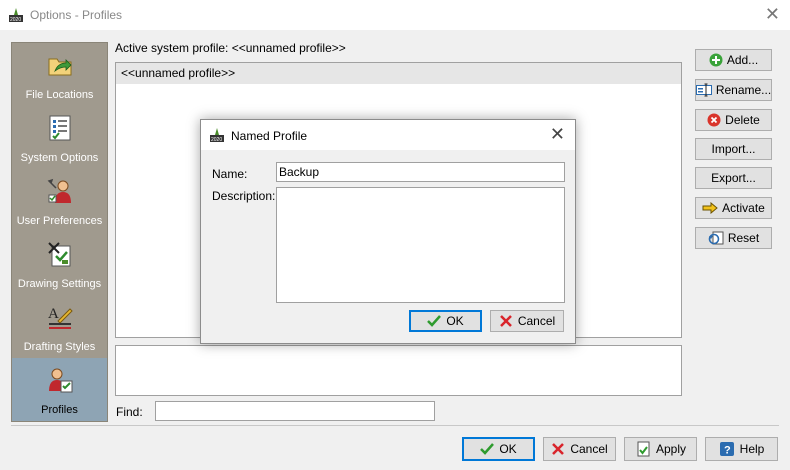  Describe the element at coordinates (772, 14) in the screenshot. I see `window-close-button: ✕` at that location.